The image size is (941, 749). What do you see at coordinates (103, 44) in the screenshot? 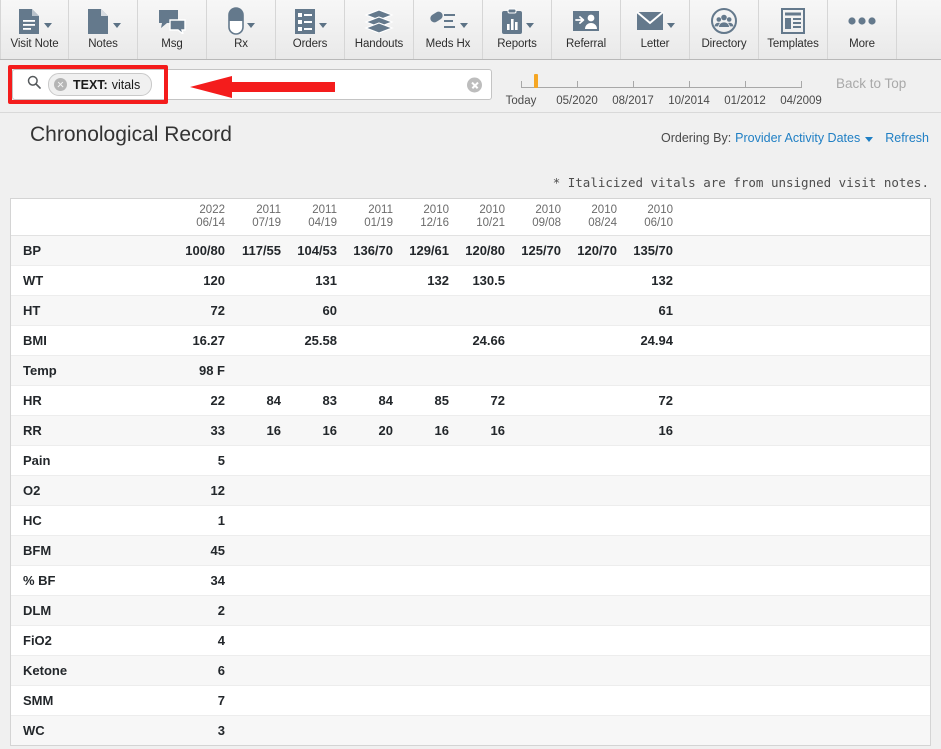
I see `toolbar-button-label: Notes` at bounding box center [103, 44].